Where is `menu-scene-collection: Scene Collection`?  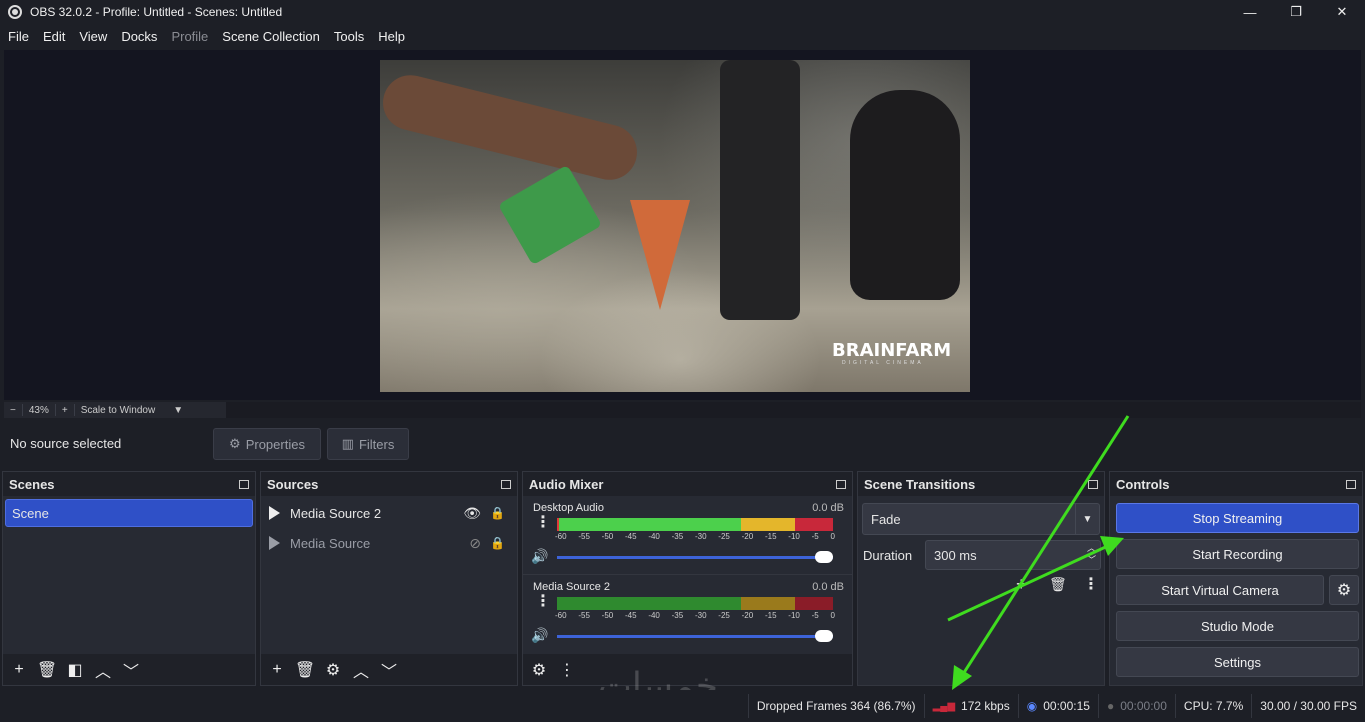
menu-scene-collection: Scene Collection is located at coordinates (271, 36).